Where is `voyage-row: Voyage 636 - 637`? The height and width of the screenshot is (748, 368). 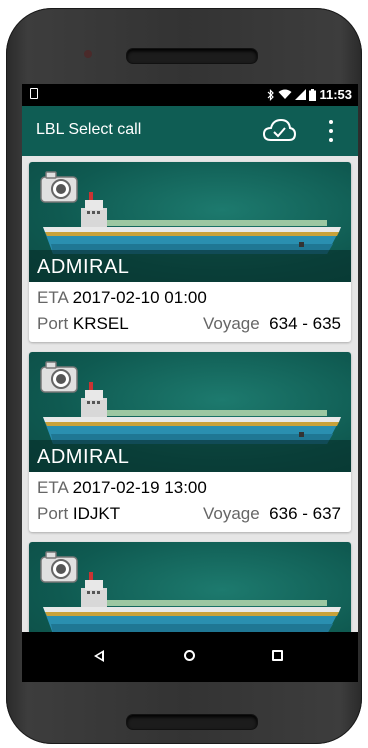 voyage-row: Voyage 636 - 637 is located at coordinates (272, 514).